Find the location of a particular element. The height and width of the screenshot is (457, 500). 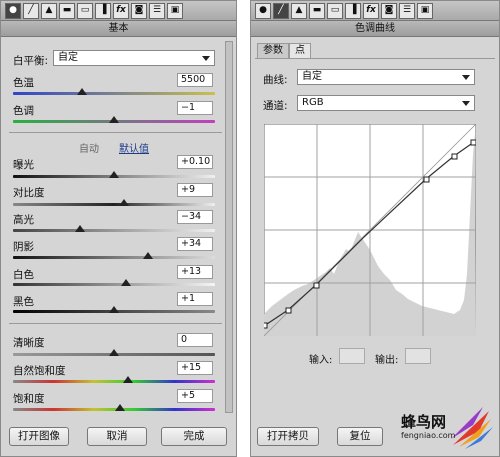

vibrance-slider-thumb is located at coordinates (128, 379).